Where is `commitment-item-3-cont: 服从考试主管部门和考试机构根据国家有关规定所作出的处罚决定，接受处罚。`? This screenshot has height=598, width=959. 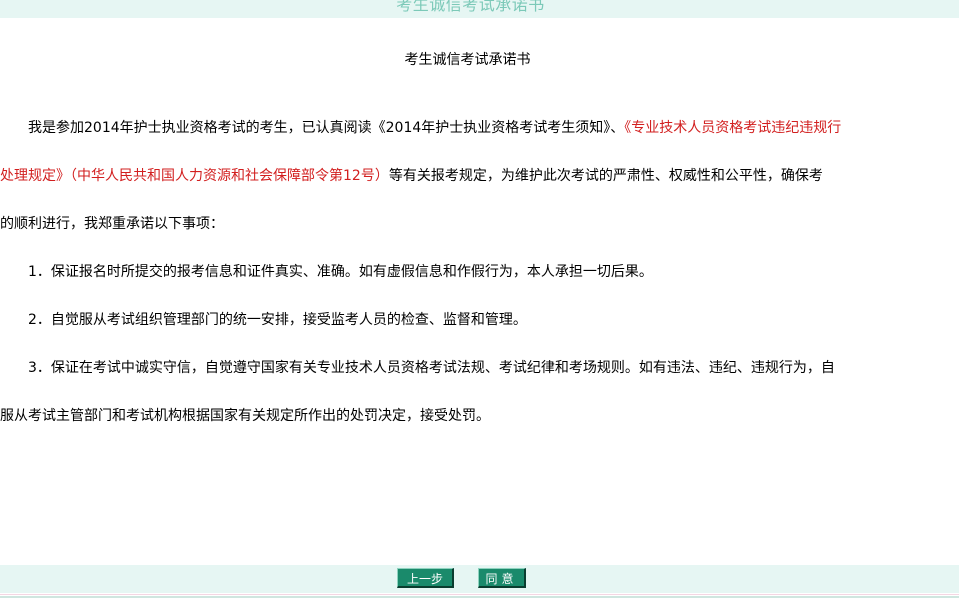
commitment-item-3-cont: 服从考试主管部门和考试机构根据国家有关规定所作出的处罚决定，接受处罚。 is located at coordinates (245, 416).